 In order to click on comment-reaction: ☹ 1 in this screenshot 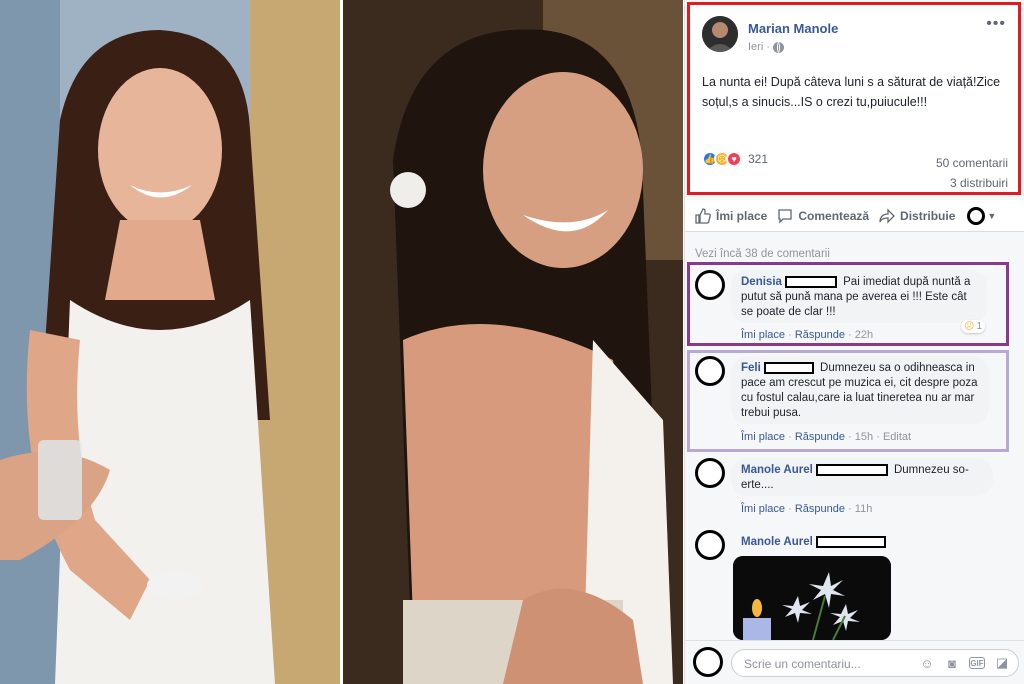, I will do `click(973, 326)`.